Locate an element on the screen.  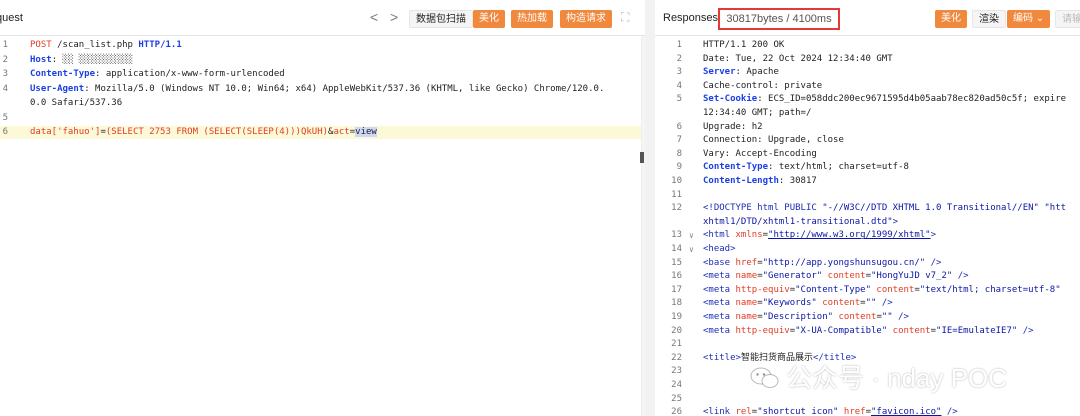
code-line: 2 Host: ░░ ░░░░░░░░░░ is located at coordinates (322, 60).